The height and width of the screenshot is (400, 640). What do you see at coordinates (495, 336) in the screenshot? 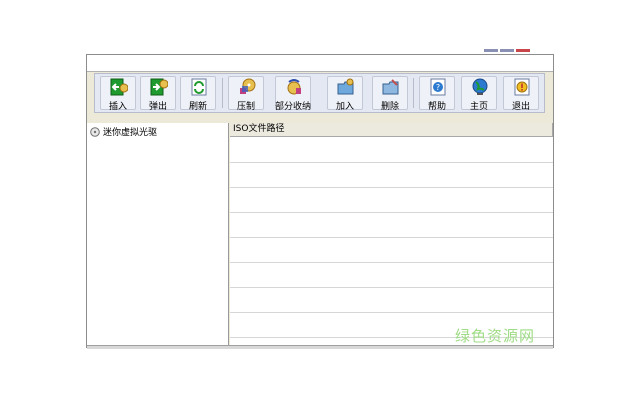
I see `watermark-text: 绿色资源网` at bounding box center [495, 336].